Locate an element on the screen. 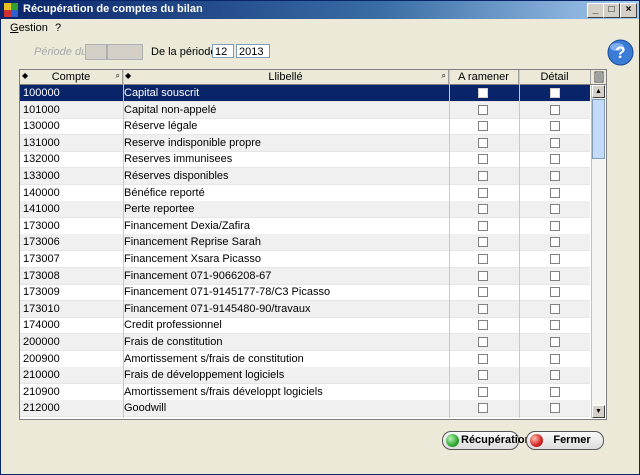  table-row: 141000 Perte reportee is located at coordinates (305, 210).